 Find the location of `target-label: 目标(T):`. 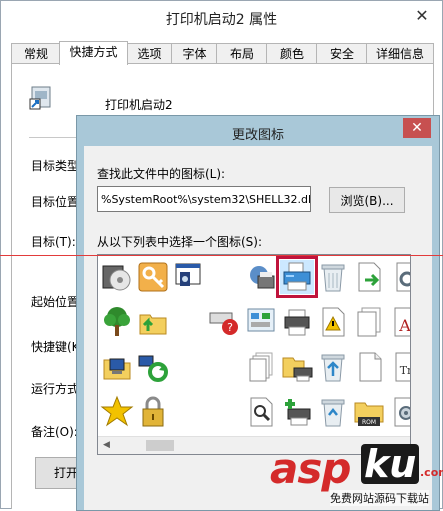

target-label: 目标(T): is located at coordinates (53, 242).